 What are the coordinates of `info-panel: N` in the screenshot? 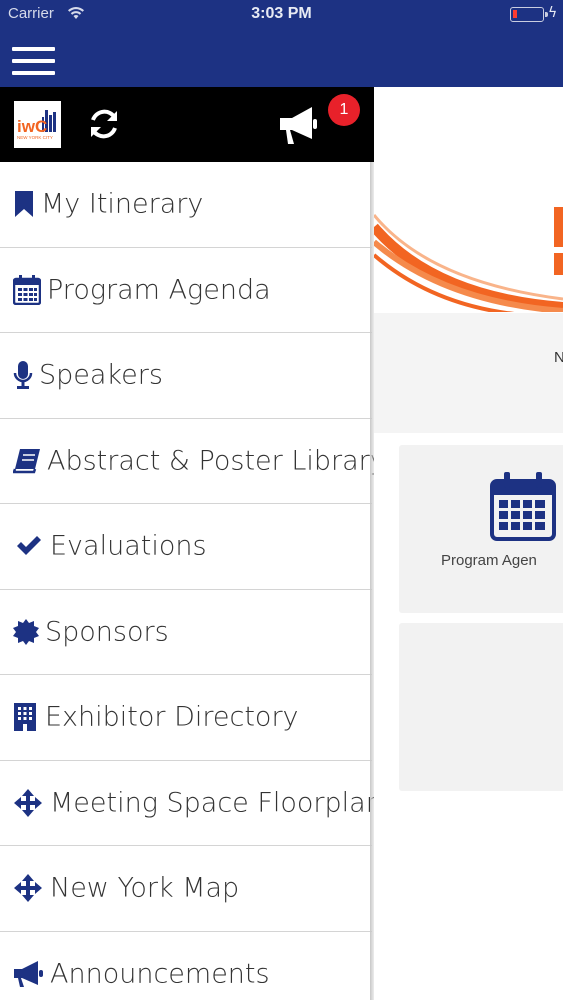 It's located at (468, 373).